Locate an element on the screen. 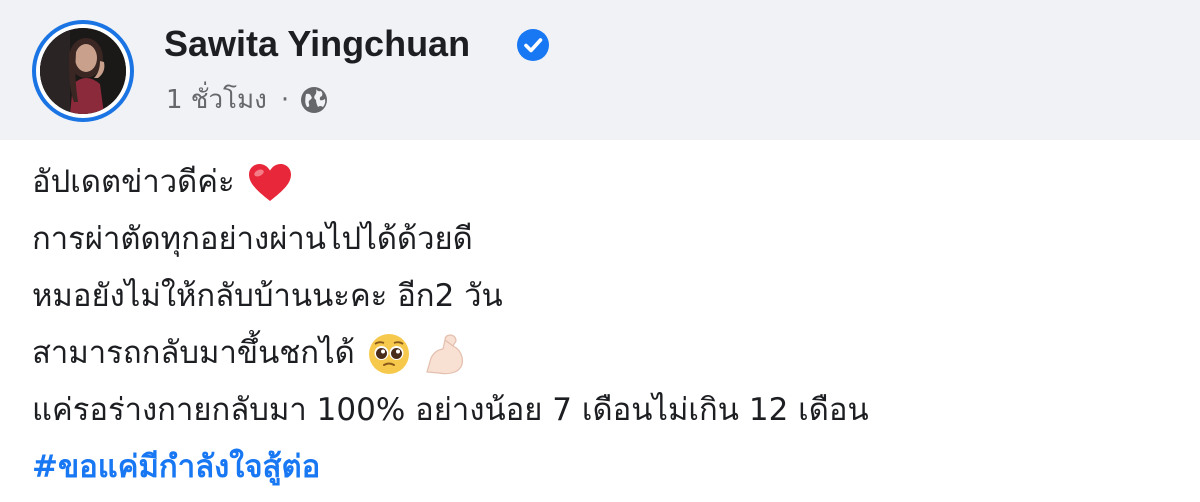 The width and height of the screenshot is (1200, 502). post-line: หมอยังไม่ให้กลับบ้านนะคะ อีก2 วัน is located at coordinates (450, 296).